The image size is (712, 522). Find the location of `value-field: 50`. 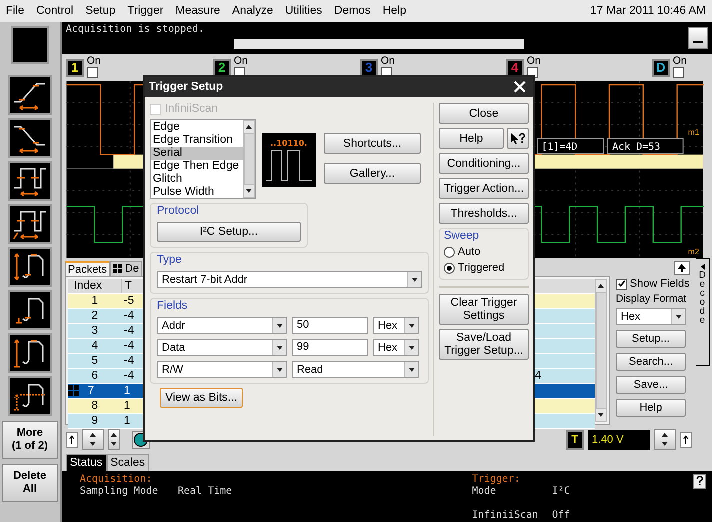

value-field: 50 is located at coordinates (330, 325).